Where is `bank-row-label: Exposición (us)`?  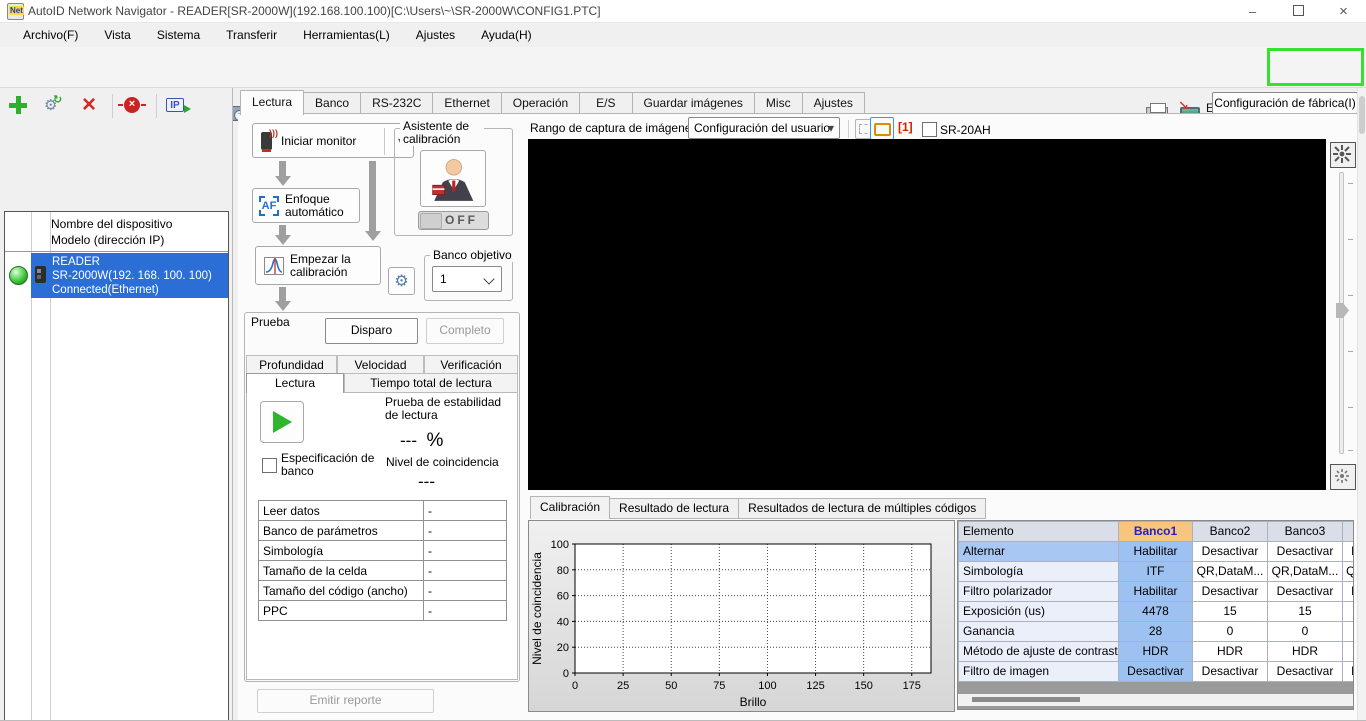
bank-row-label: Exposición (us) is located at coordinates (1039, 612).